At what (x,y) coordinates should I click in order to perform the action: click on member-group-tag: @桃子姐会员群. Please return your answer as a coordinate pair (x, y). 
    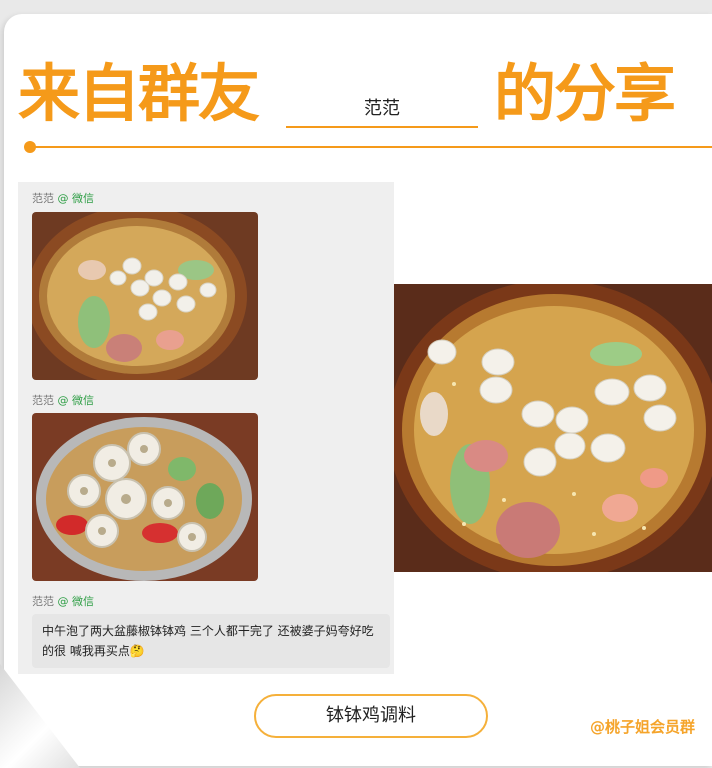
    Looking at the image, I should click on (643, 727).